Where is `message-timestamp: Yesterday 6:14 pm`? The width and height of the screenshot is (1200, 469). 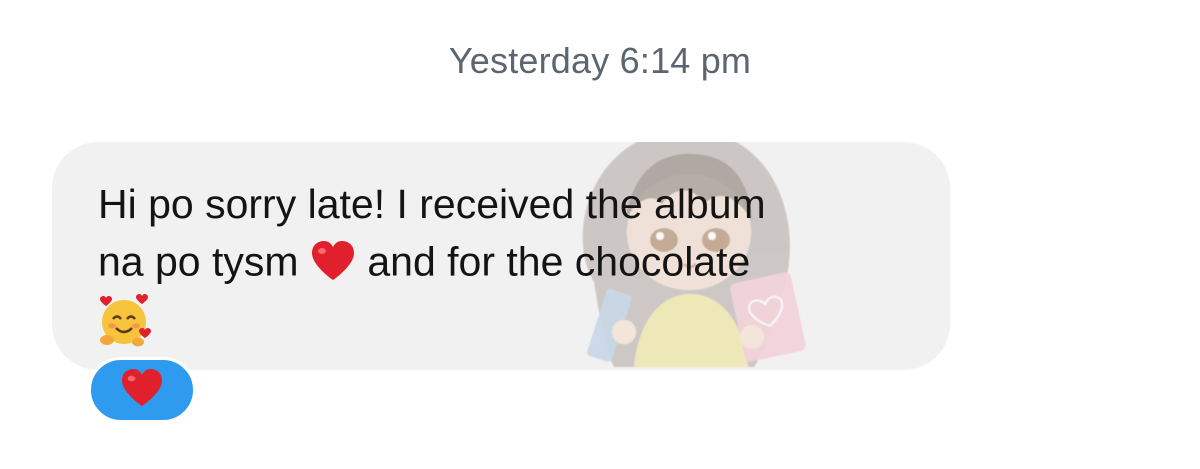 message-timestamp: Yesterday 6:14 pm is located at coordinates (600, 60).